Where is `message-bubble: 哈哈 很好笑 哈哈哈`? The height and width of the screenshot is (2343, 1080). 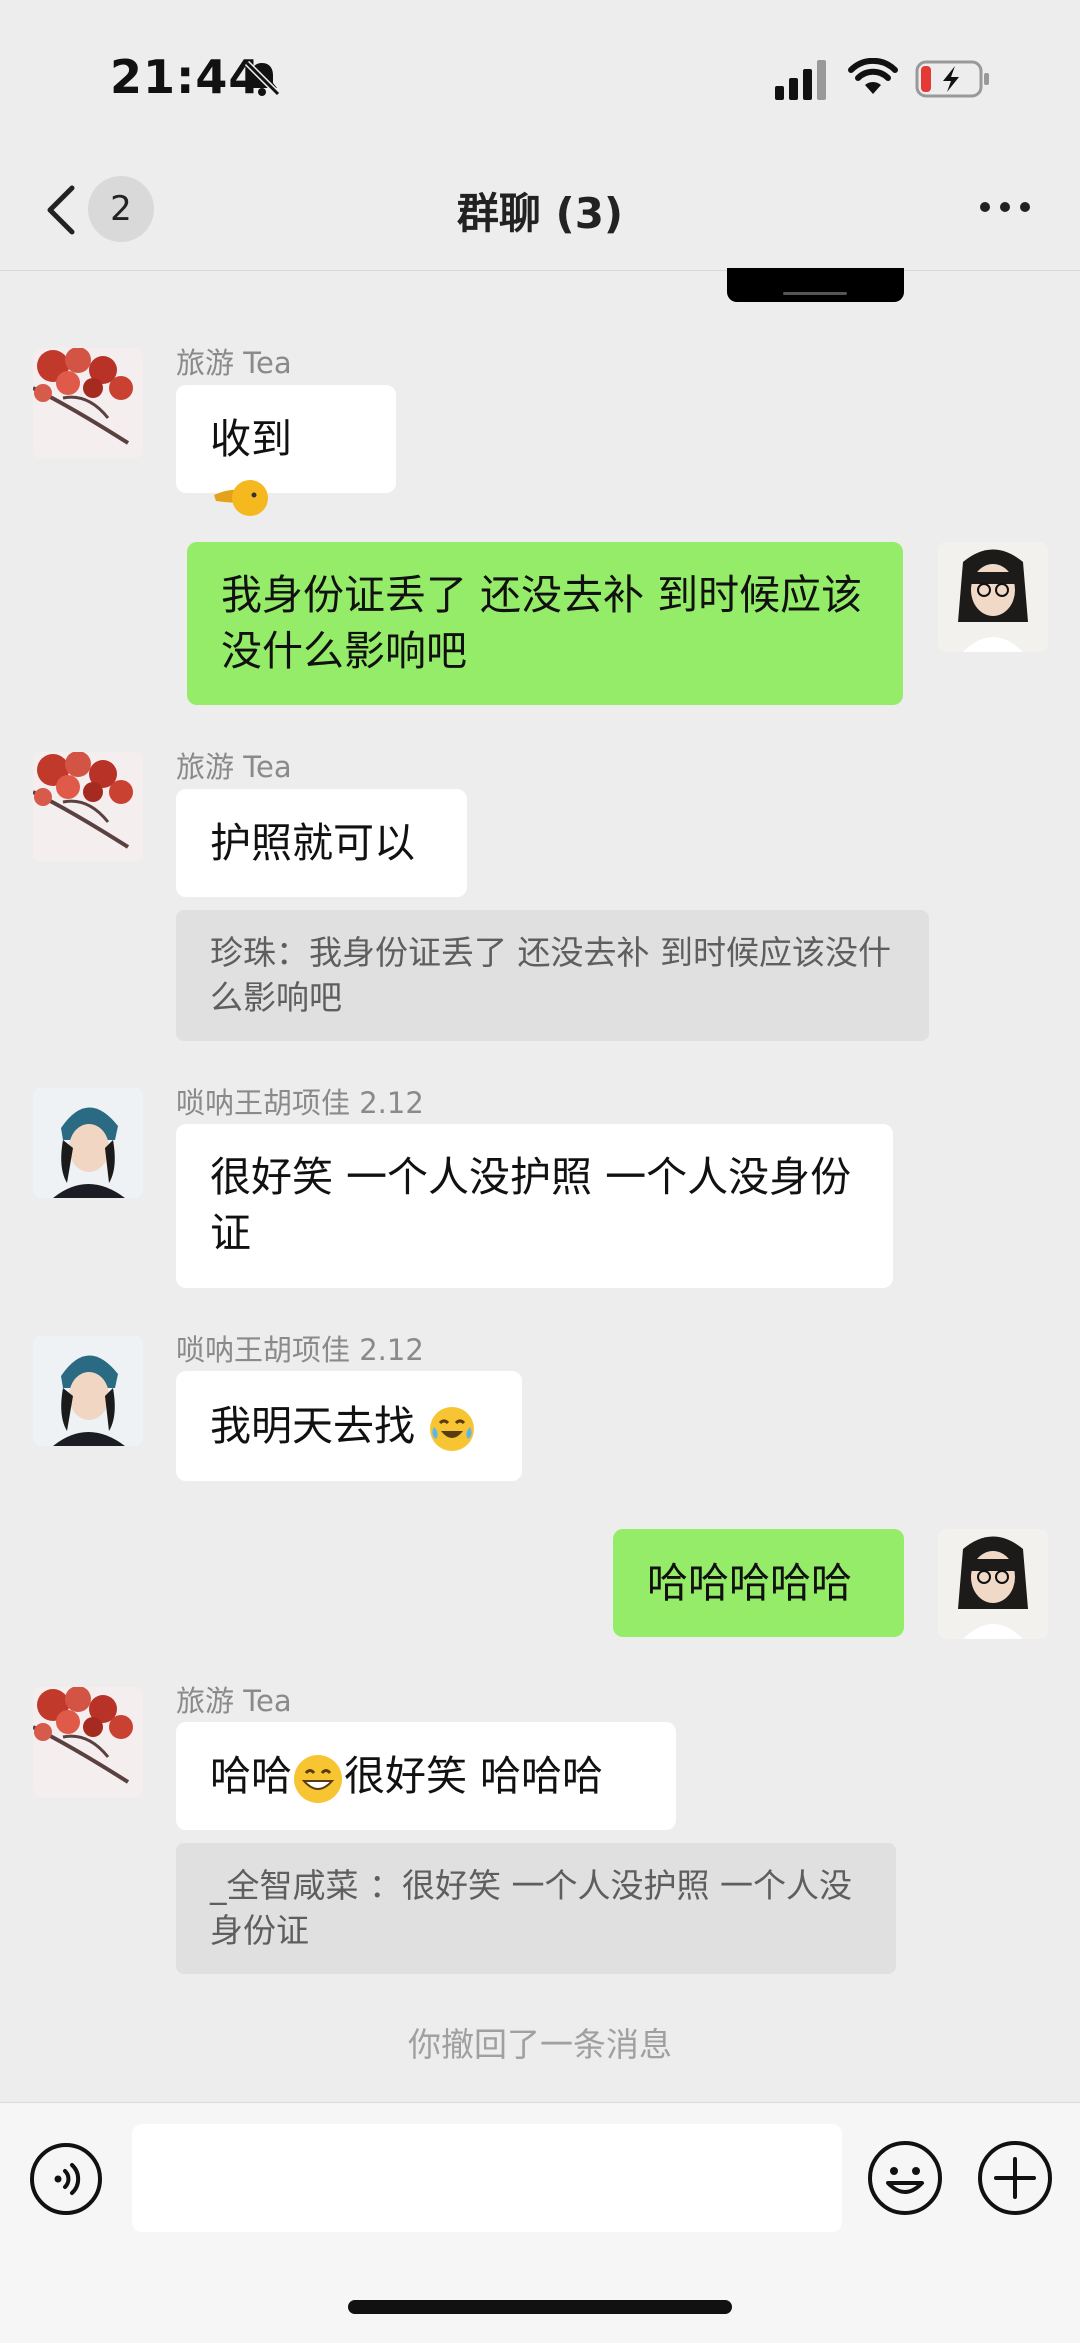 message-bubble: 哈哈 很好笑 哈哈哈 is located at coordinates (426, 1776).